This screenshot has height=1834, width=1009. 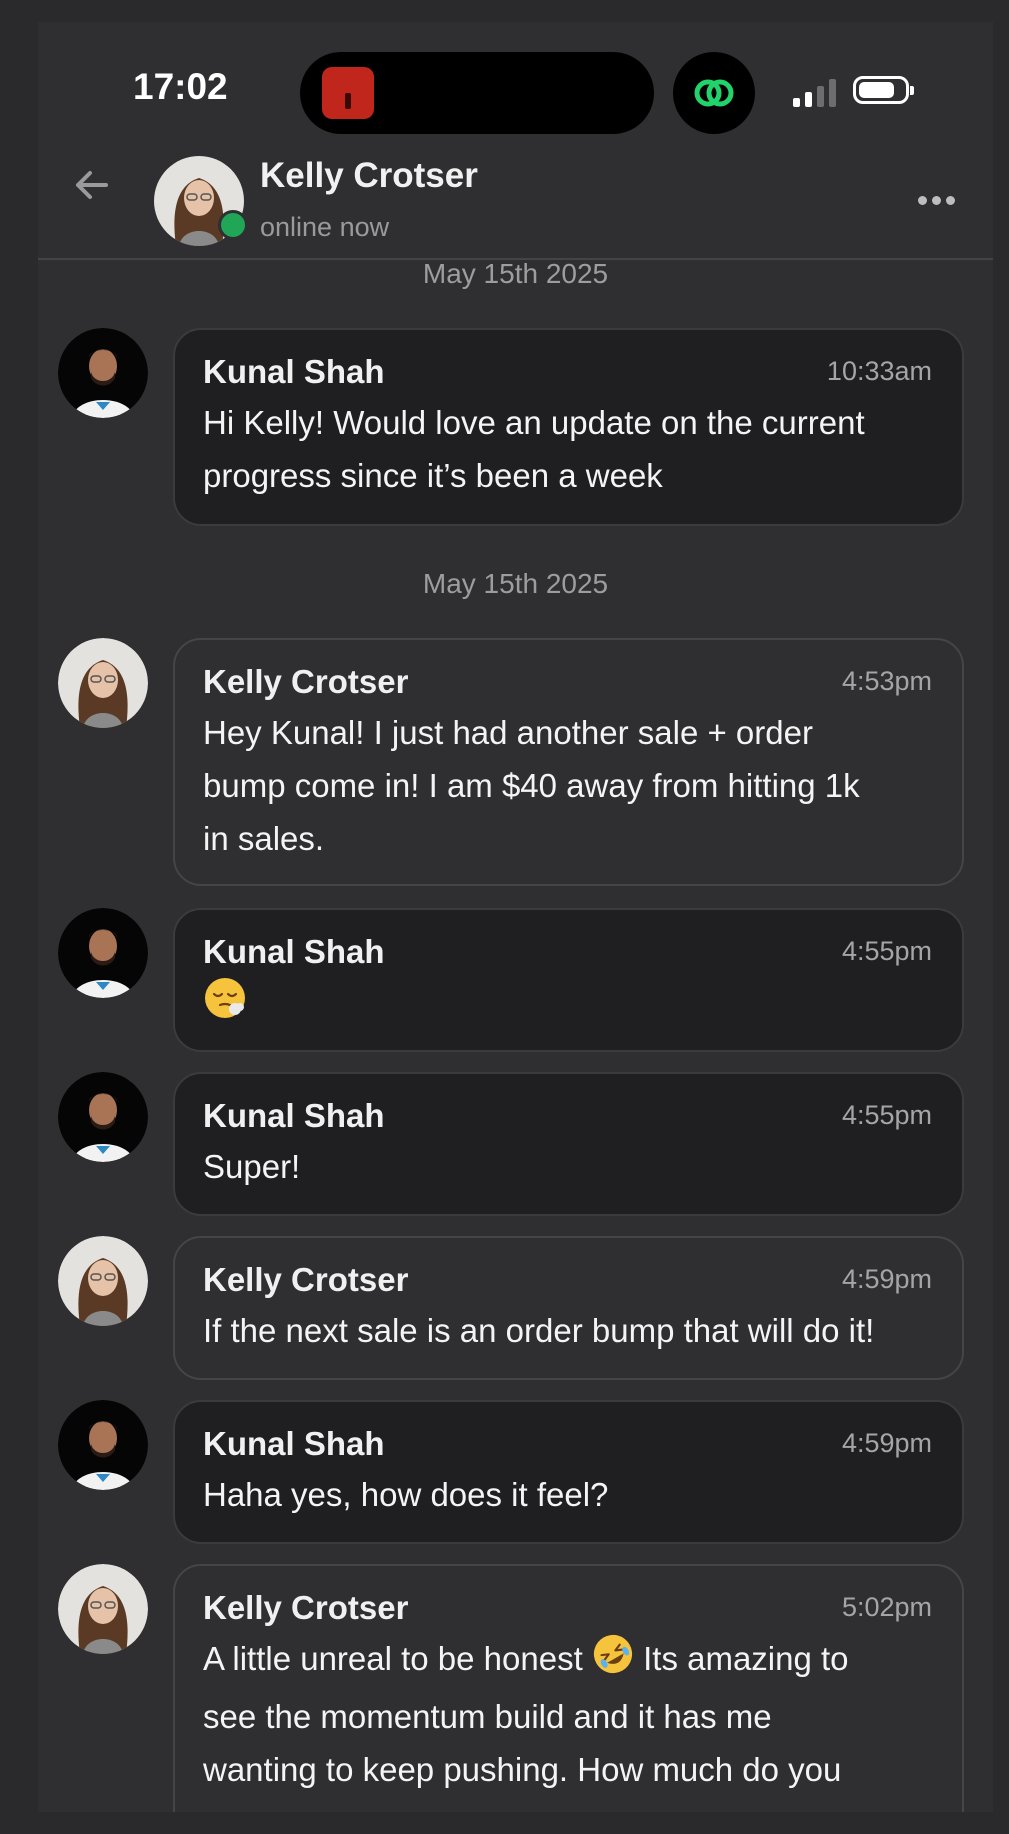 I want to click on live-activity-app-icon, so click(x=348, y=93).